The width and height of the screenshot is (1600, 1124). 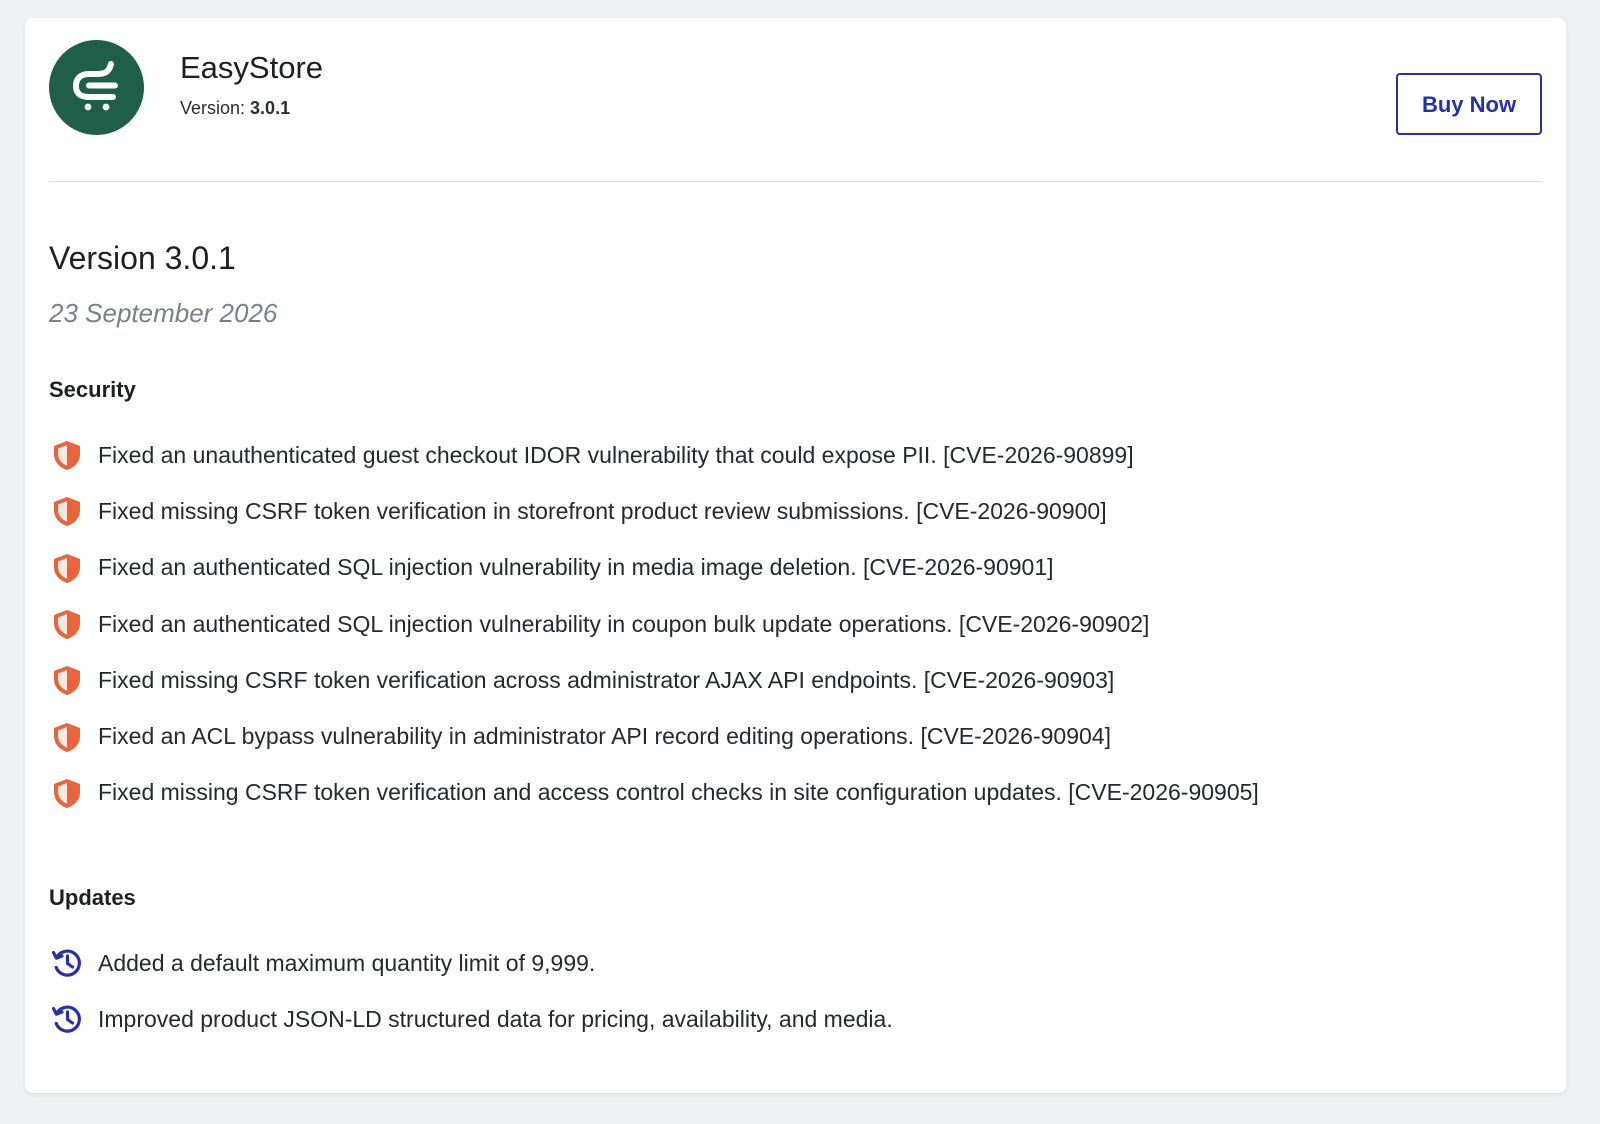 I want to click on cart-logo-icon, so click(x=95, y=86).